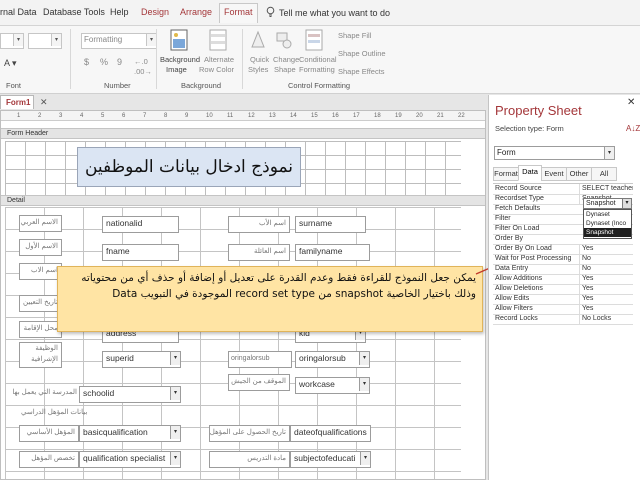  What do you see at coordinates (285, 69) in the screenshot?
I see `change-shape-label-2: Shape` at bounding box center [285, 69].